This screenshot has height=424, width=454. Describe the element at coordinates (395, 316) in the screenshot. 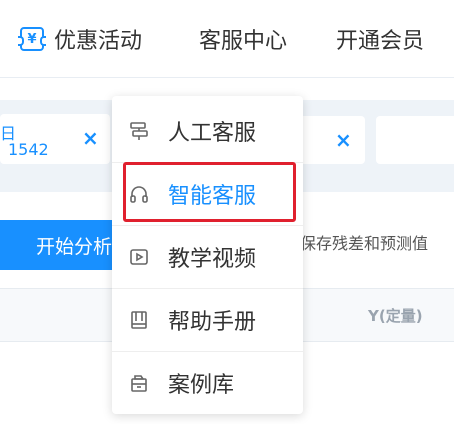

I see `column-header-y: Y(定量)` at that location.